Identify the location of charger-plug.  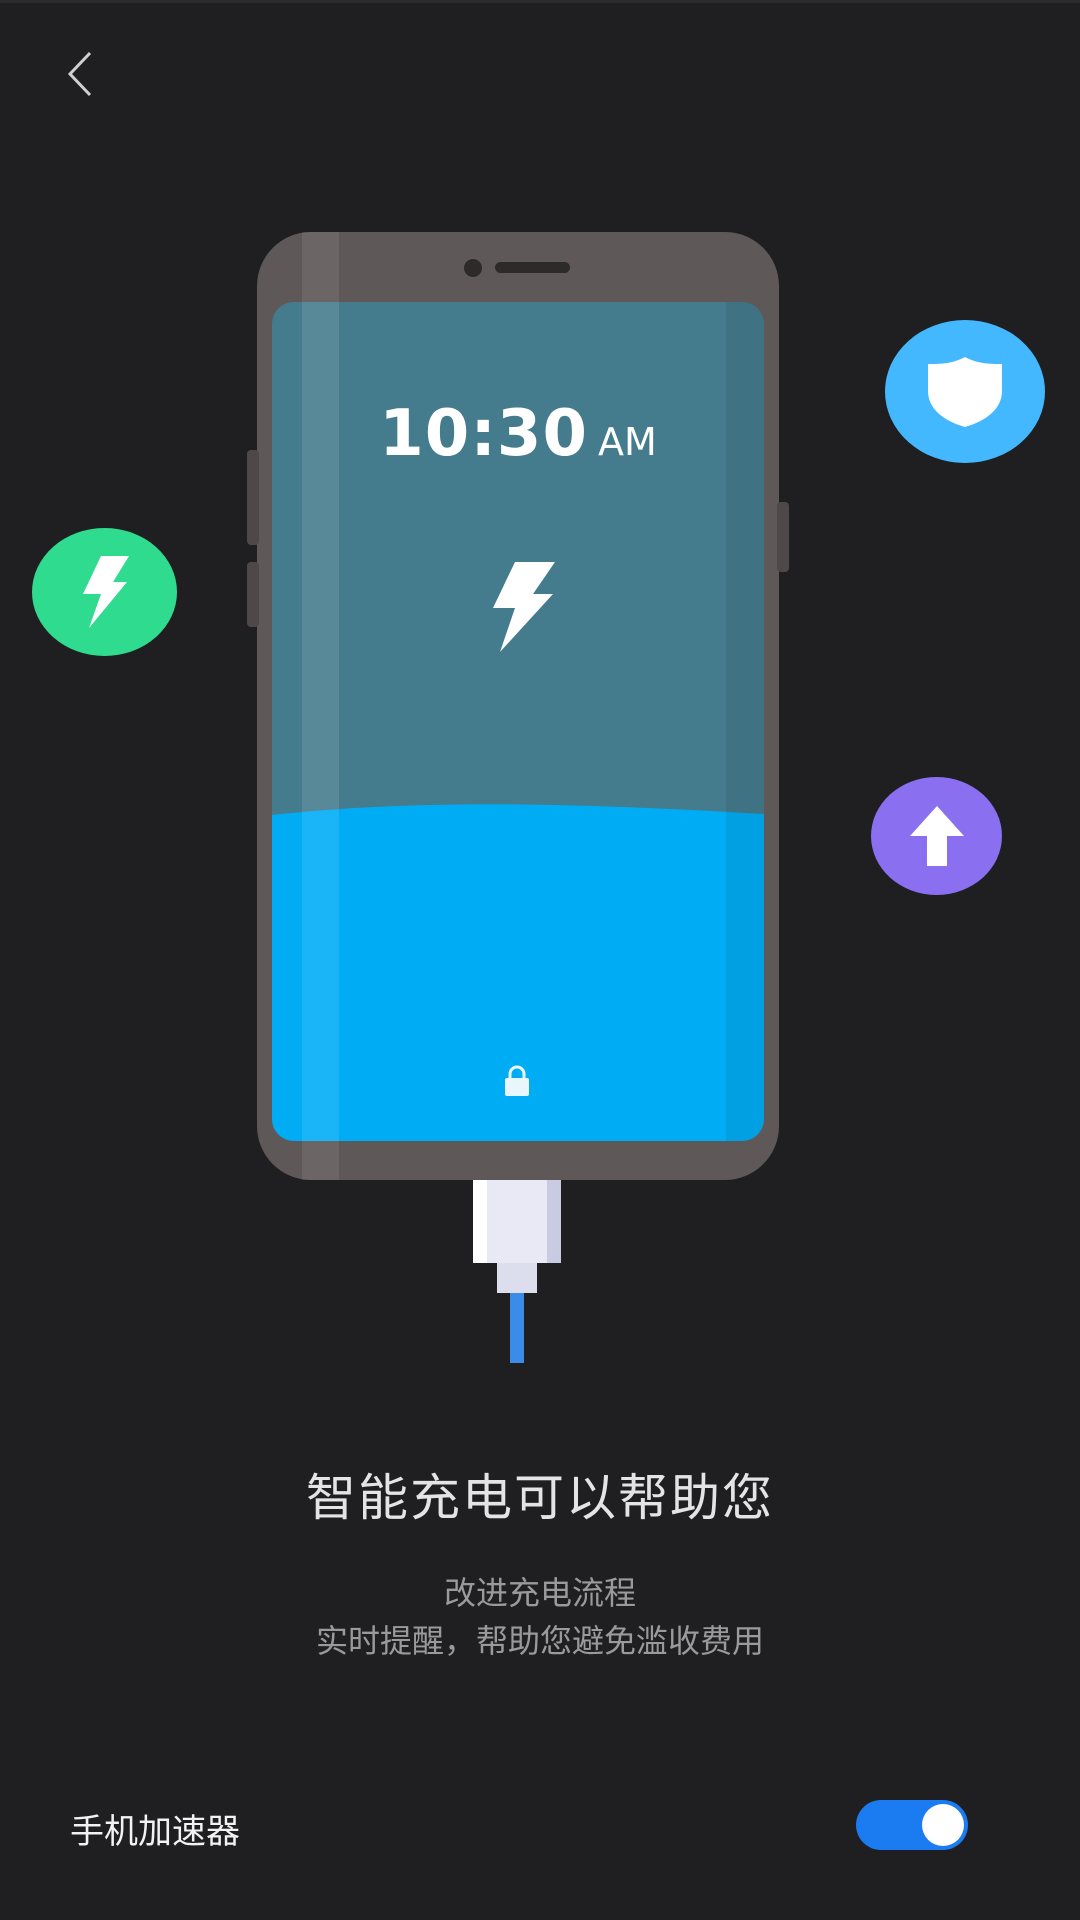
(517, 1221).